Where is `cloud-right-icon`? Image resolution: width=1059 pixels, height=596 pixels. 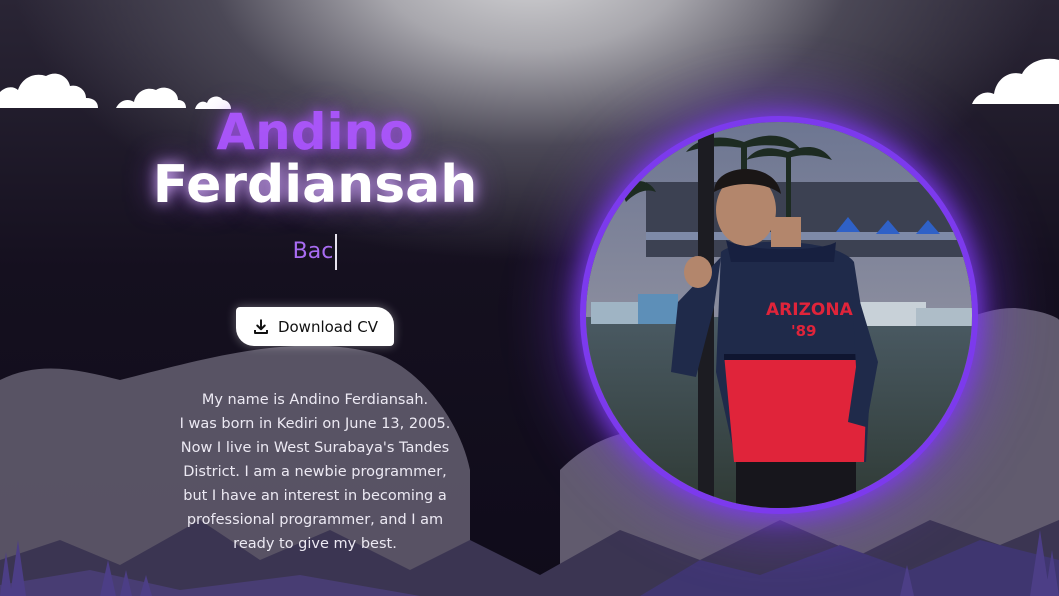
cloud-right-icon is located at coordinates (1015, 81).